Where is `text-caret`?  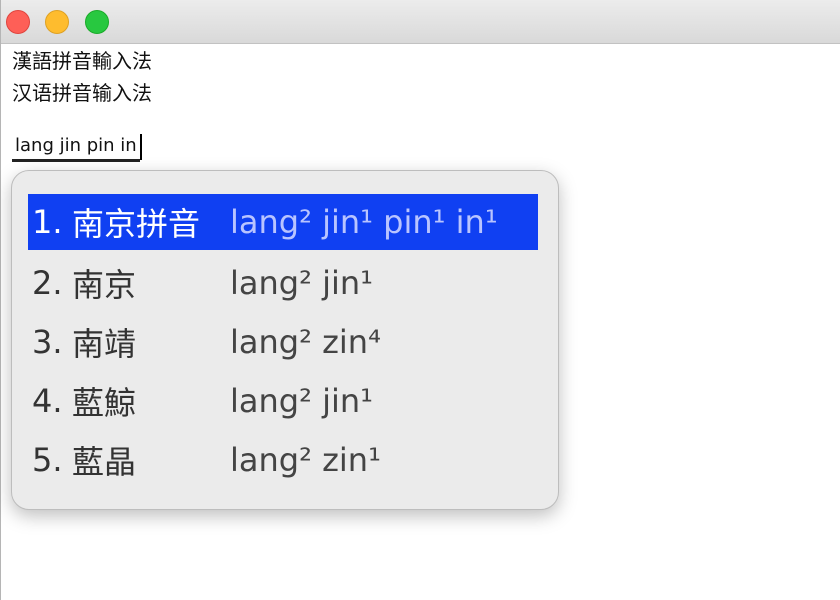 text-caret is located at coordinates (141, 147).